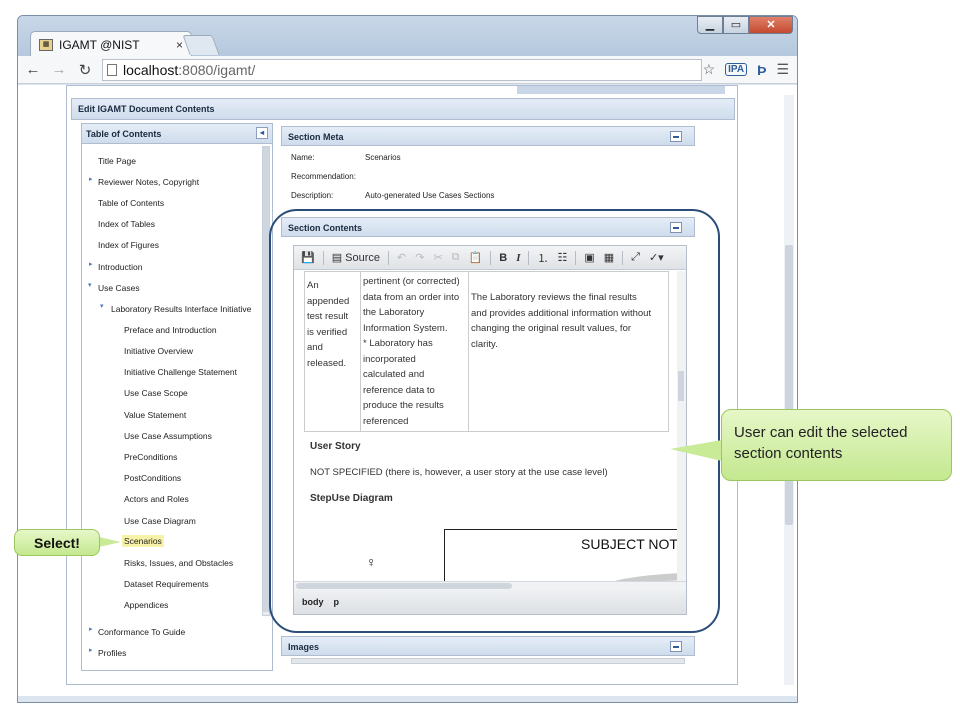 The width and height of the screenshot is (960, 720). I want to click on ipa-extension-icon: IPA, so click(736, 69).